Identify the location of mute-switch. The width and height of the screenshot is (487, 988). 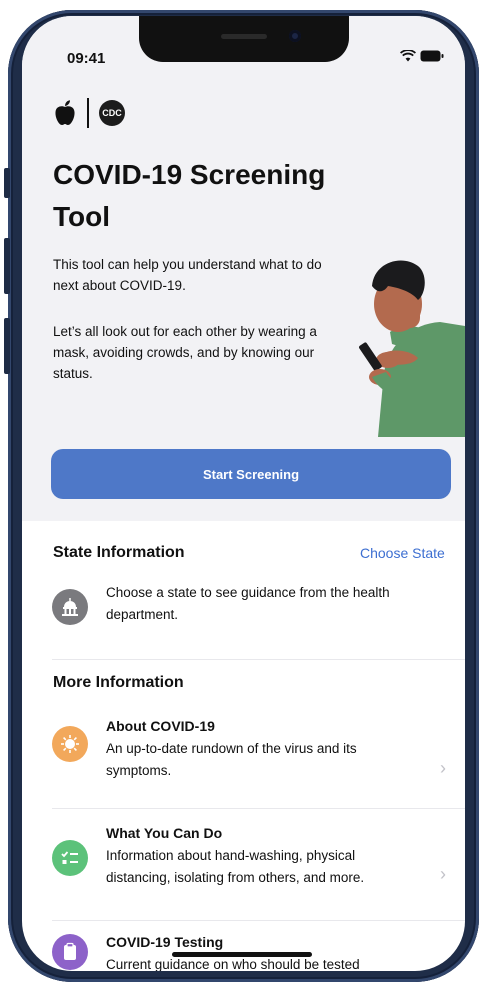
(7, 183).